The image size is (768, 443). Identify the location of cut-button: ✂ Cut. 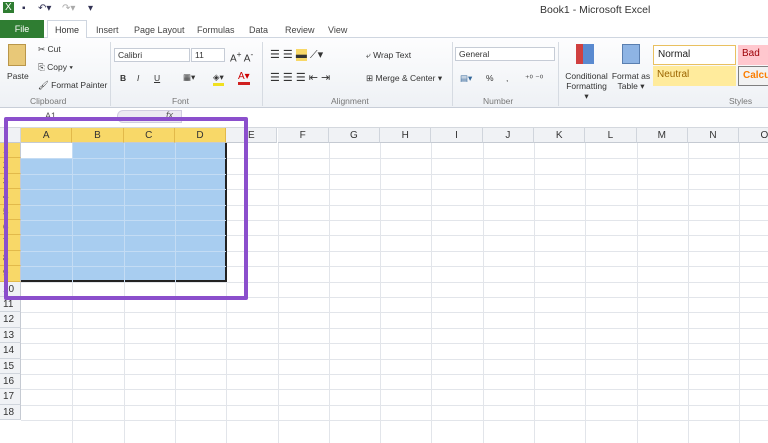
(49, 49).